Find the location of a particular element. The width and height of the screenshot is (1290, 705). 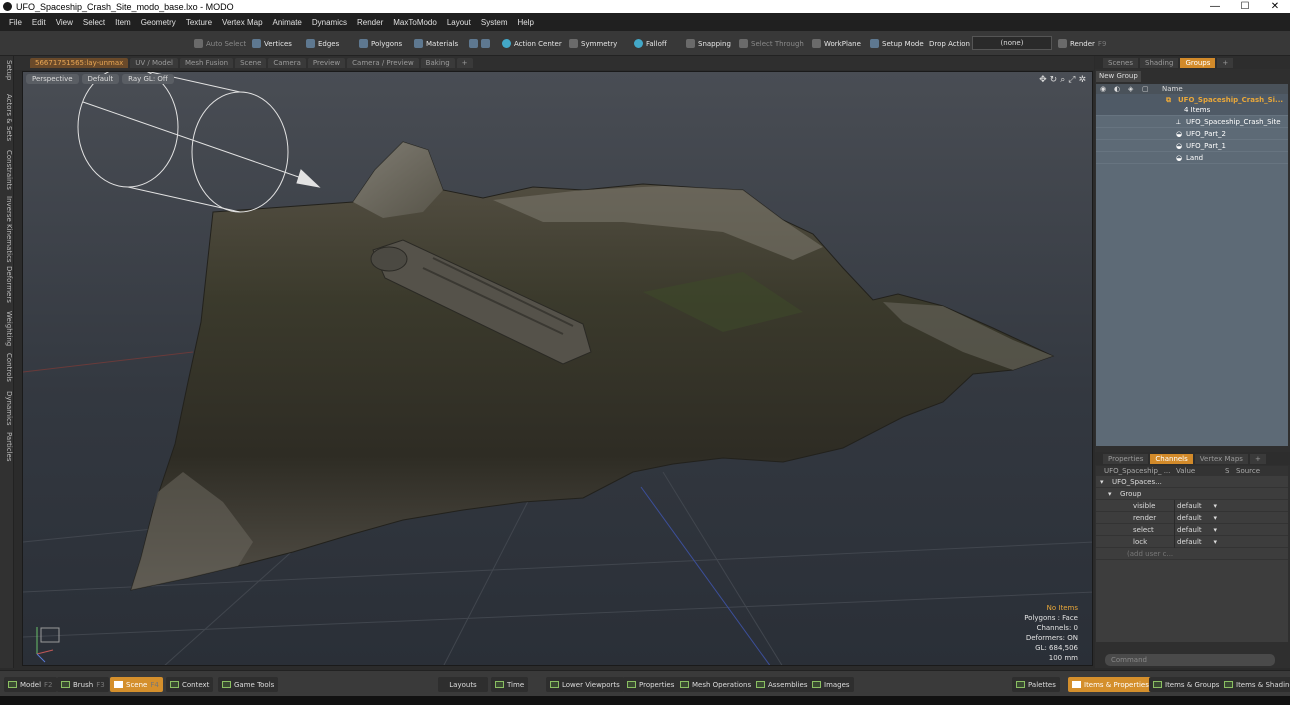

add-props-tab: + is located at coordinates (1257, 458).